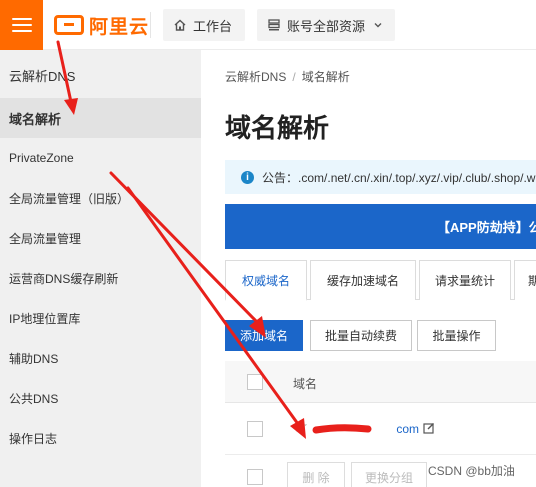 This screenshot has height=487, width=536. Describe the element at coordinates (305, 384) in the screenshot. I see `column-domain: 域名` at that location.